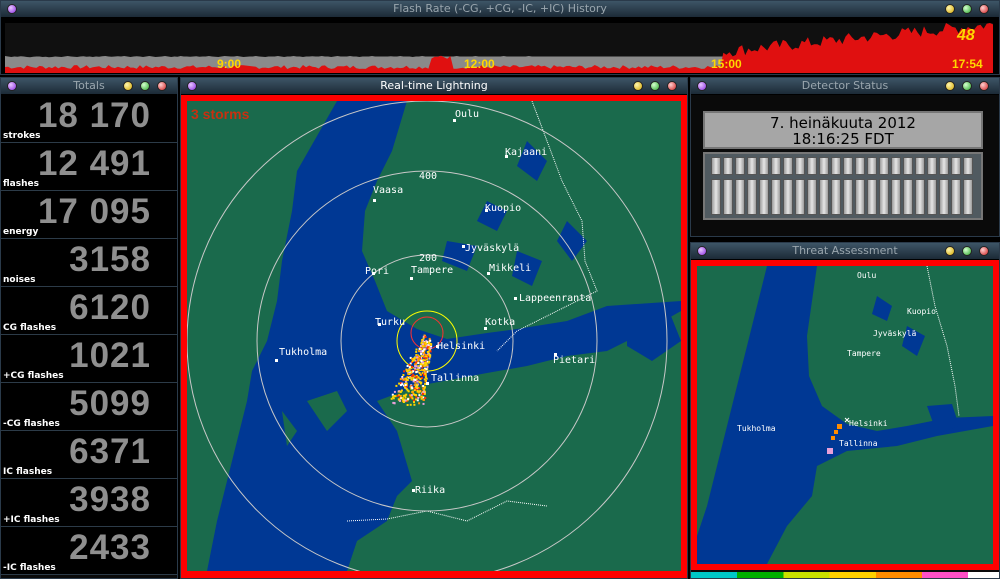 The image size is (1000, 579). I want to click on city-vaasa: Vaasa, so click(388, 190).